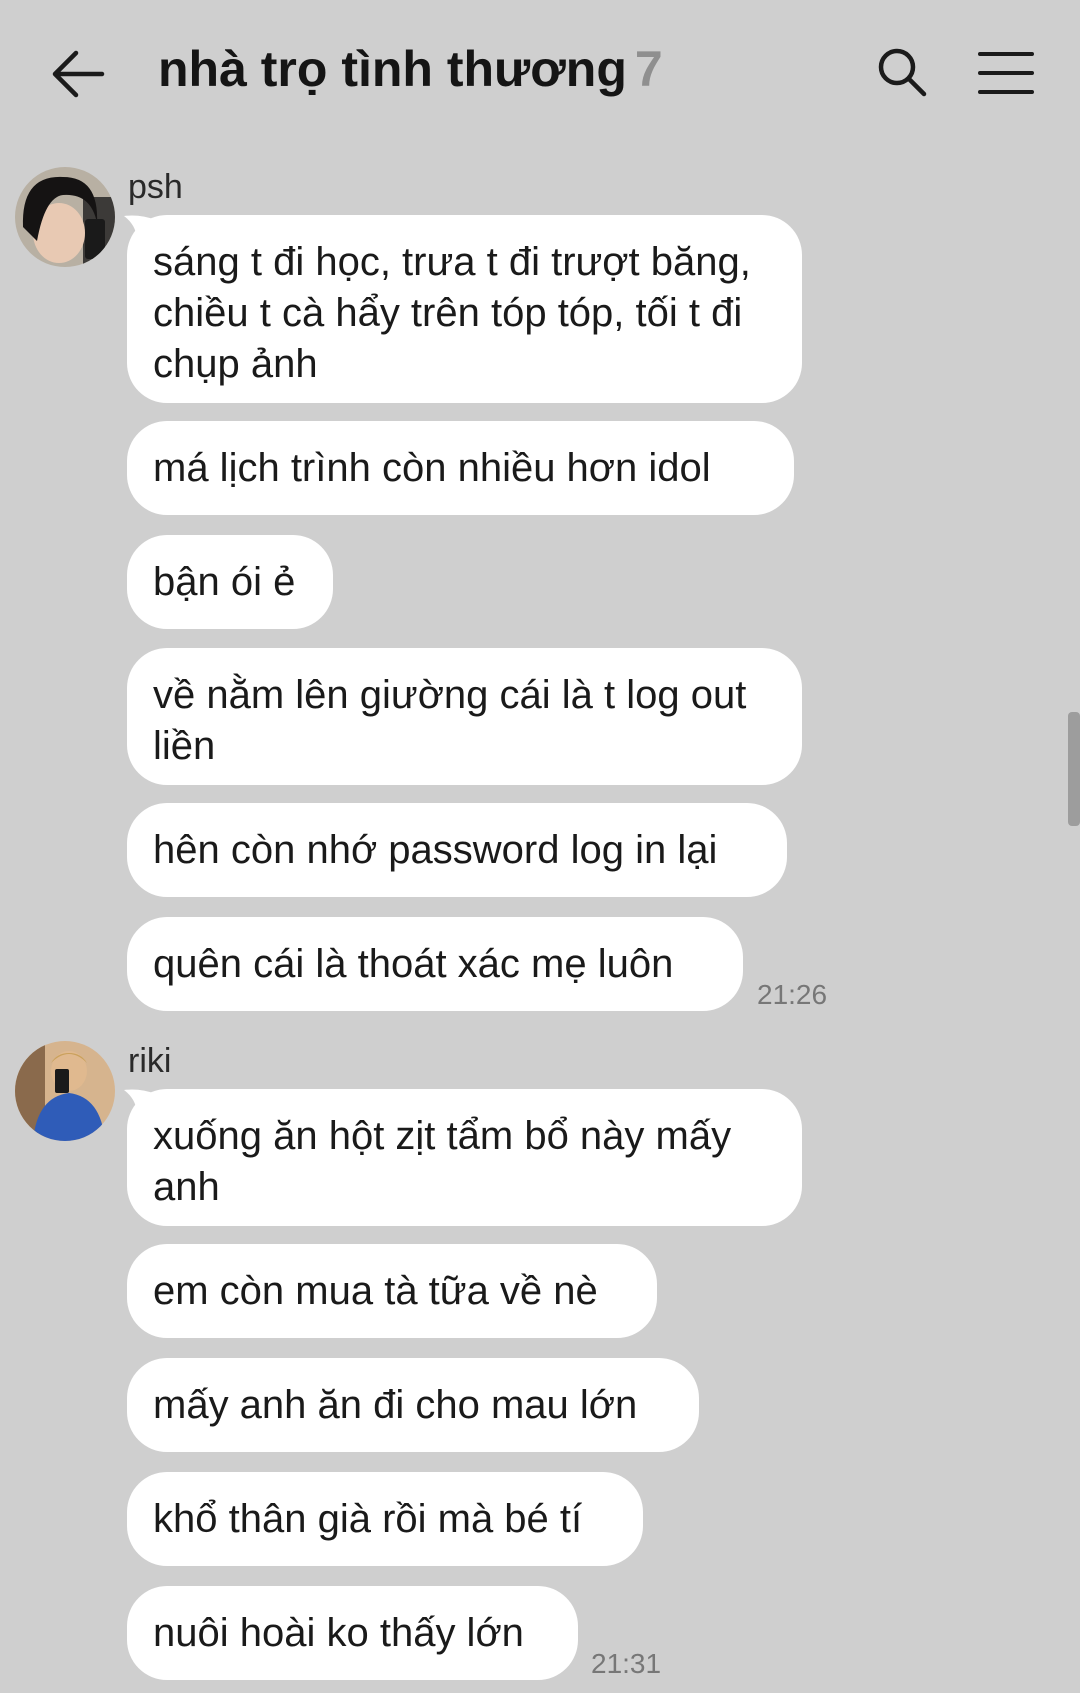 The image size is (1080, 1693). Describe the element at coordinates (460, 468) in the screenshot. I see `message-bubble: má lịch trình còn nhiều hơn idol` at that location.